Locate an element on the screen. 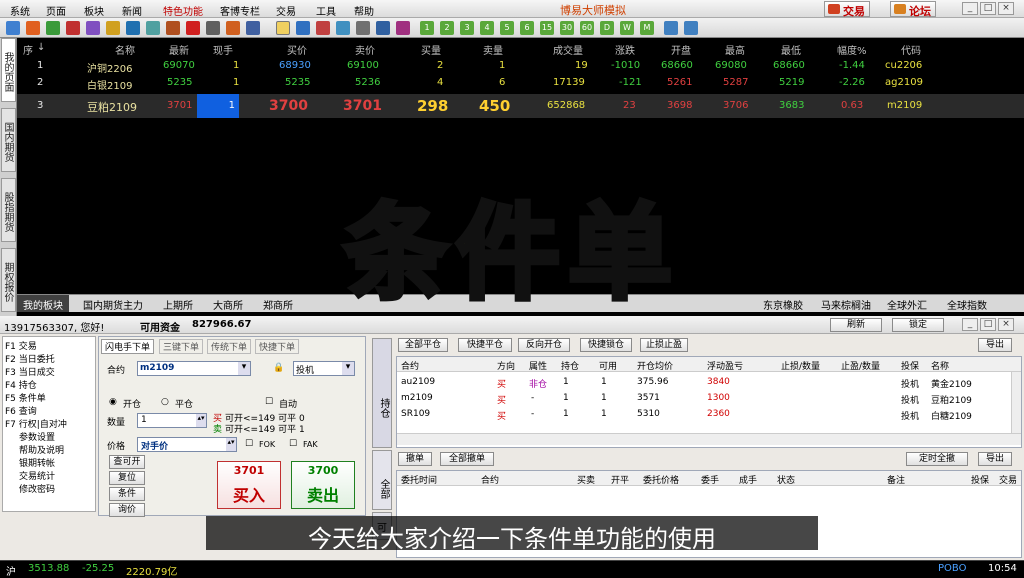 The width and height of the screenshot is (1024, 578). header-pct: 幅度% is located at coordinates (852, 49).